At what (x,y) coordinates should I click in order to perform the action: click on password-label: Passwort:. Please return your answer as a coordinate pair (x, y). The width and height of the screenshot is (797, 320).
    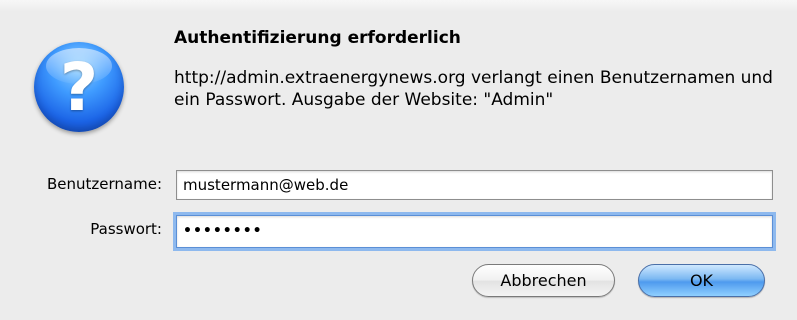
    Looking at the image, I should click on (126, 229).